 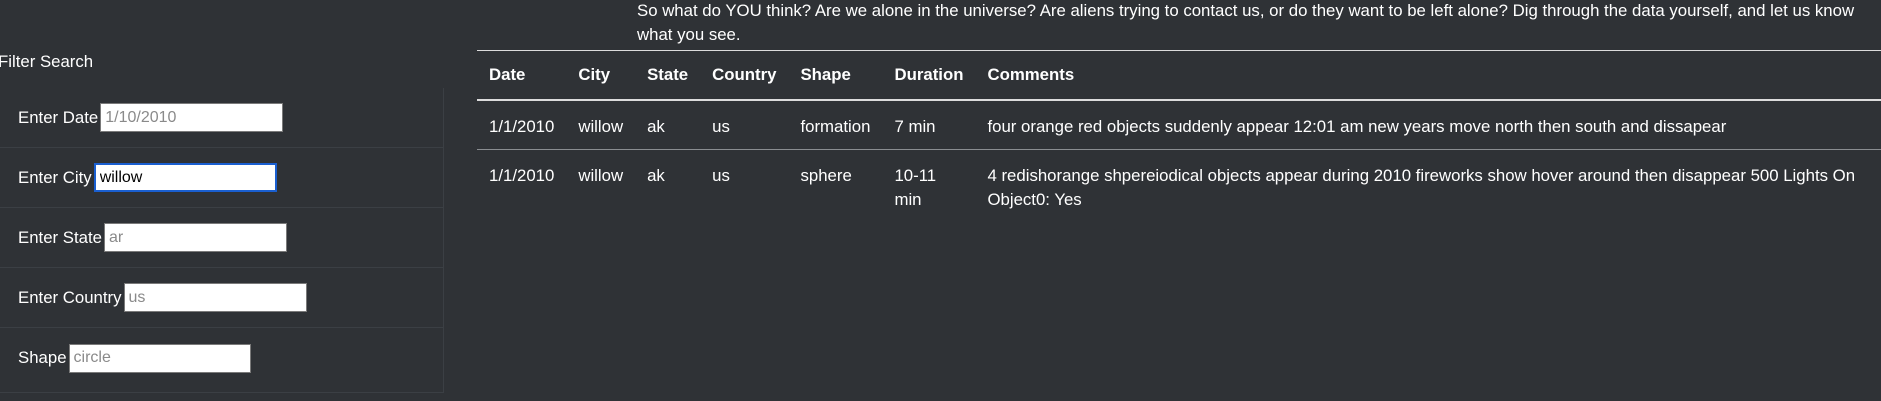 I want to click on date-input, so click(x=192, y=117).